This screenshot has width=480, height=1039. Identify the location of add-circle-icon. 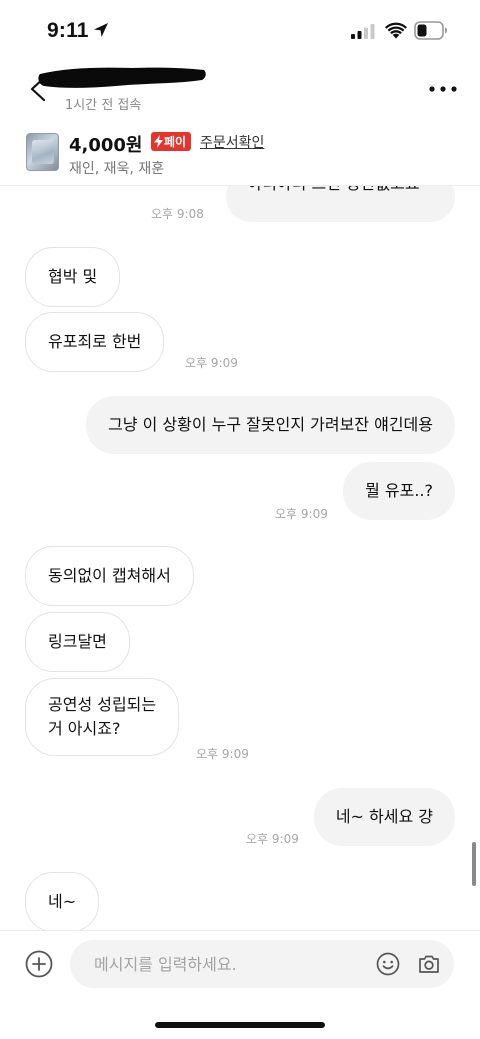
(39, 964).